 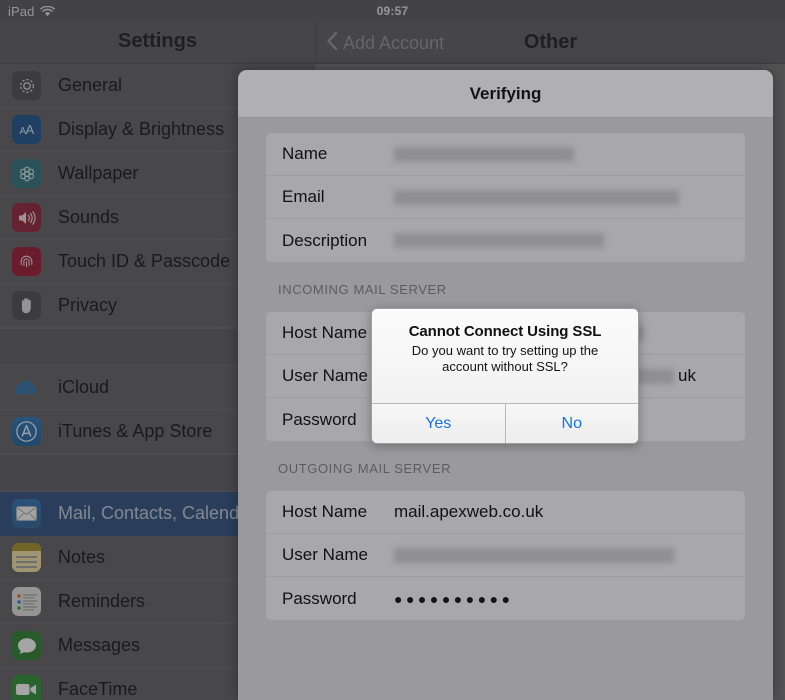 I want to click on field-label: Name, so click(x=305, y=153).